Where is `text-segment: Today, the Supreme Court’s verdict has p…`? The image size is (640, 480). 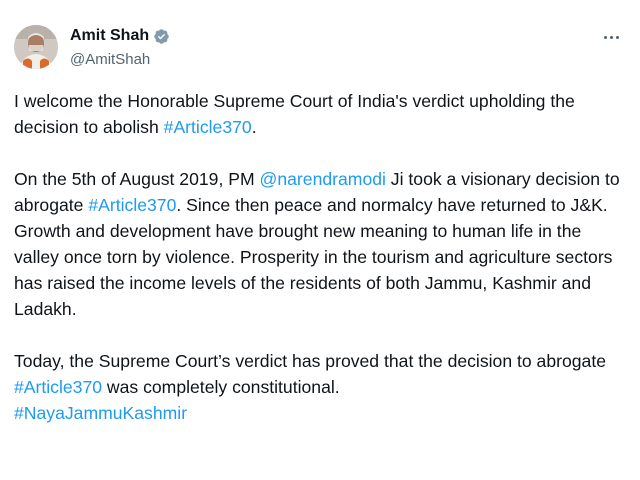
text-segment: Today, the Supreme Court’s verdict has p… is located at coordinates (310, 361).